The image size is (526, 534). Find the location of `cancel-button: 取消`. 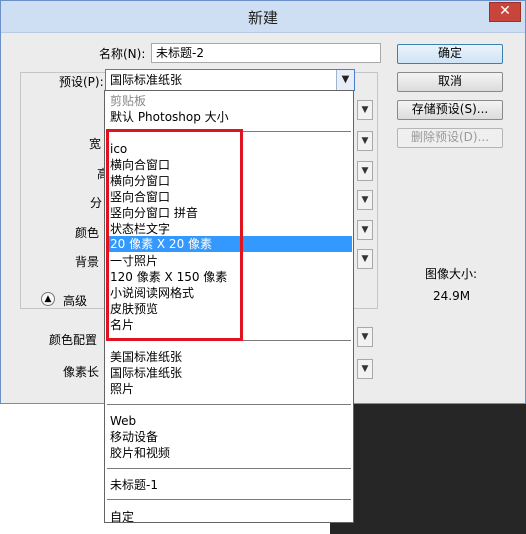

cancel-button: 取消 is located at coordinates (450, 82).